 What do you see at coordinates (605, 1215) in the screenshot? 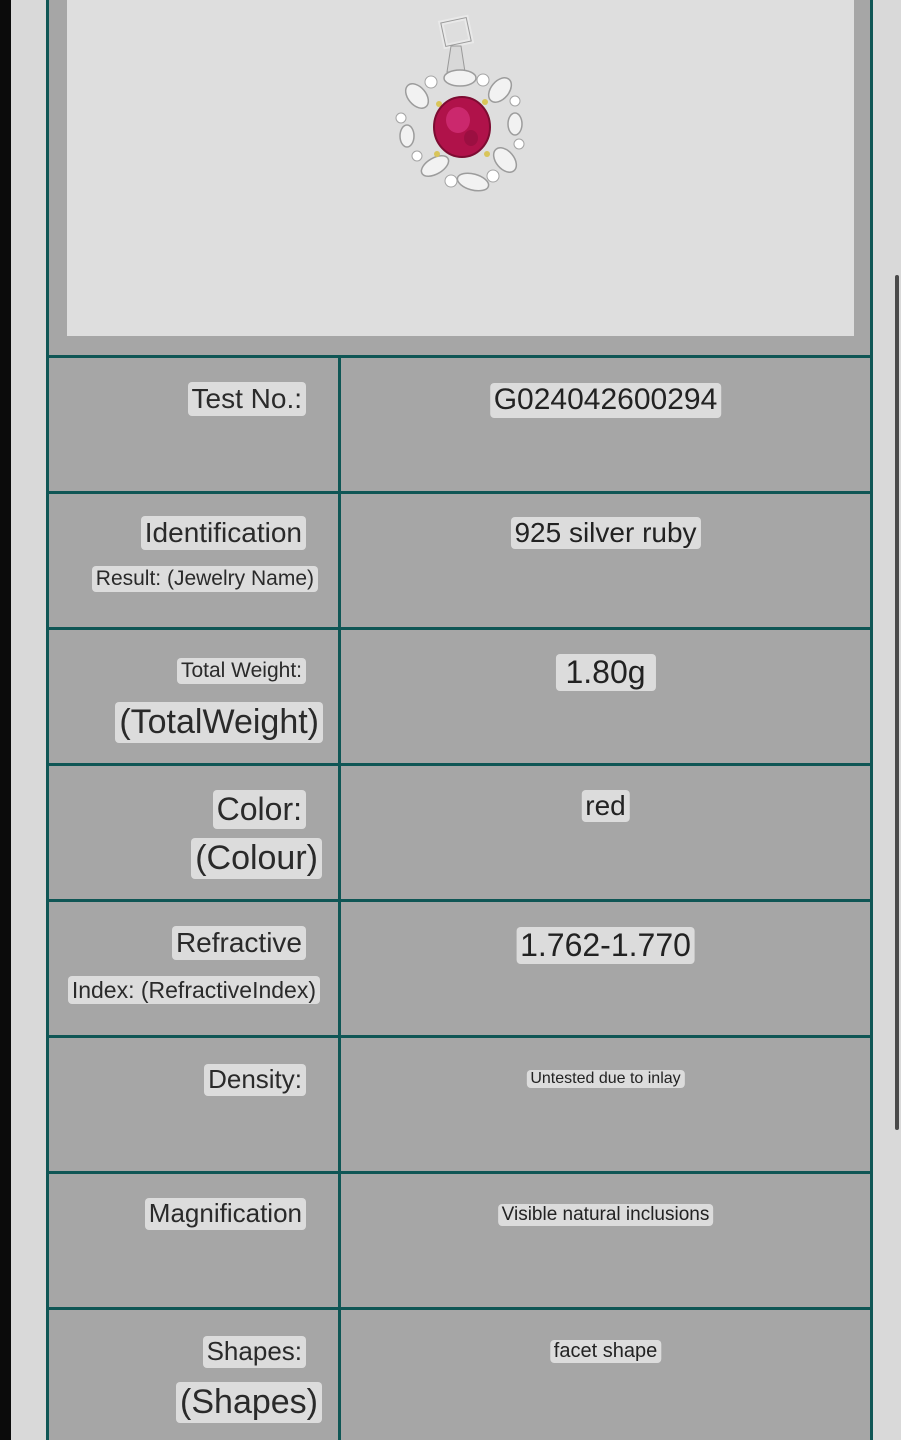
I see `magnification-value: Visible natural inclusions` at bounding box center [605, 1215].